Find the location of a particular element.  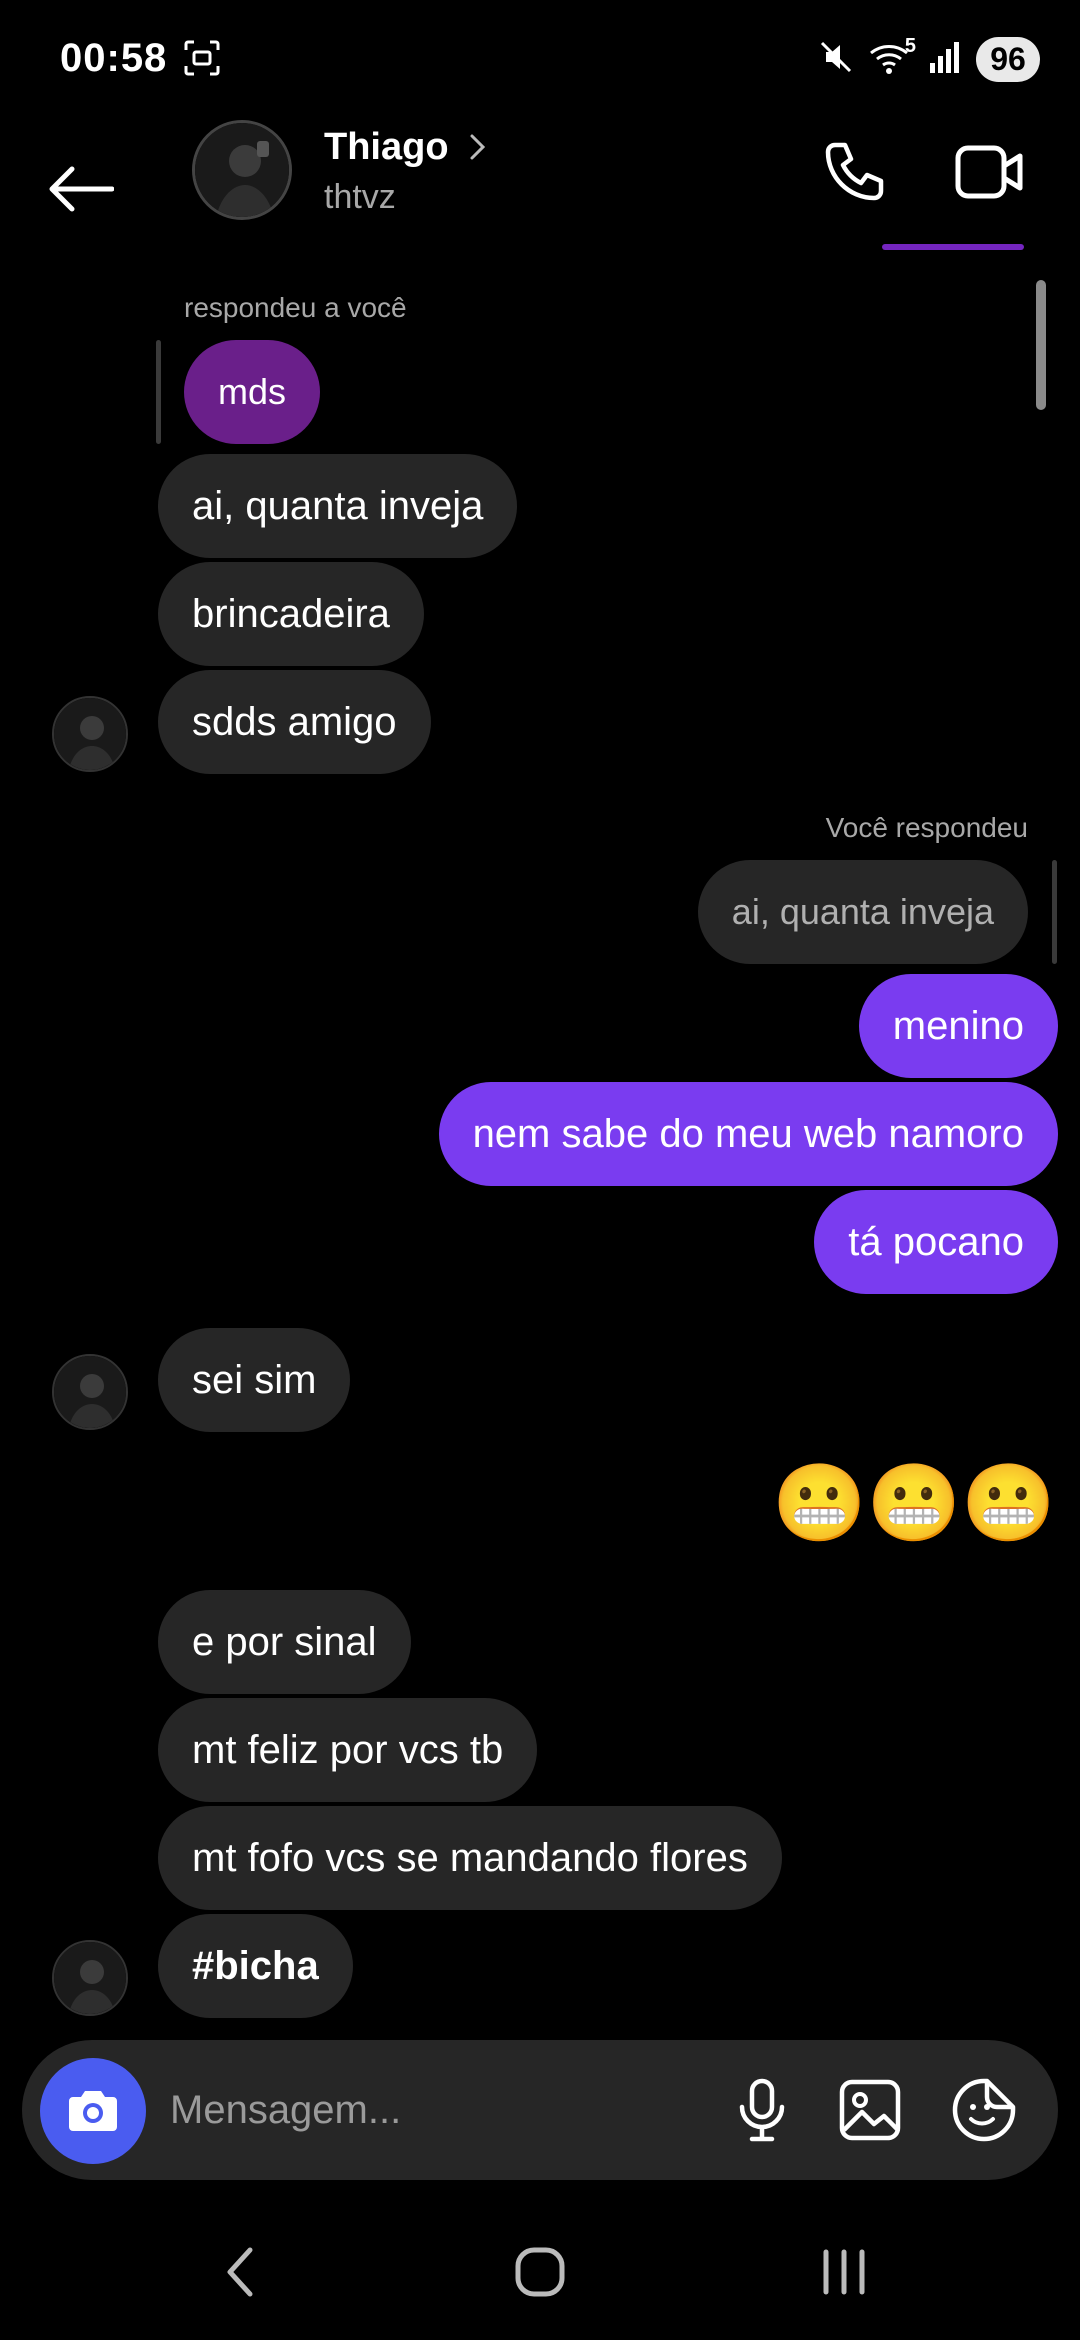

incoming-message: e por sinal is located at coordinates (284, 1642).